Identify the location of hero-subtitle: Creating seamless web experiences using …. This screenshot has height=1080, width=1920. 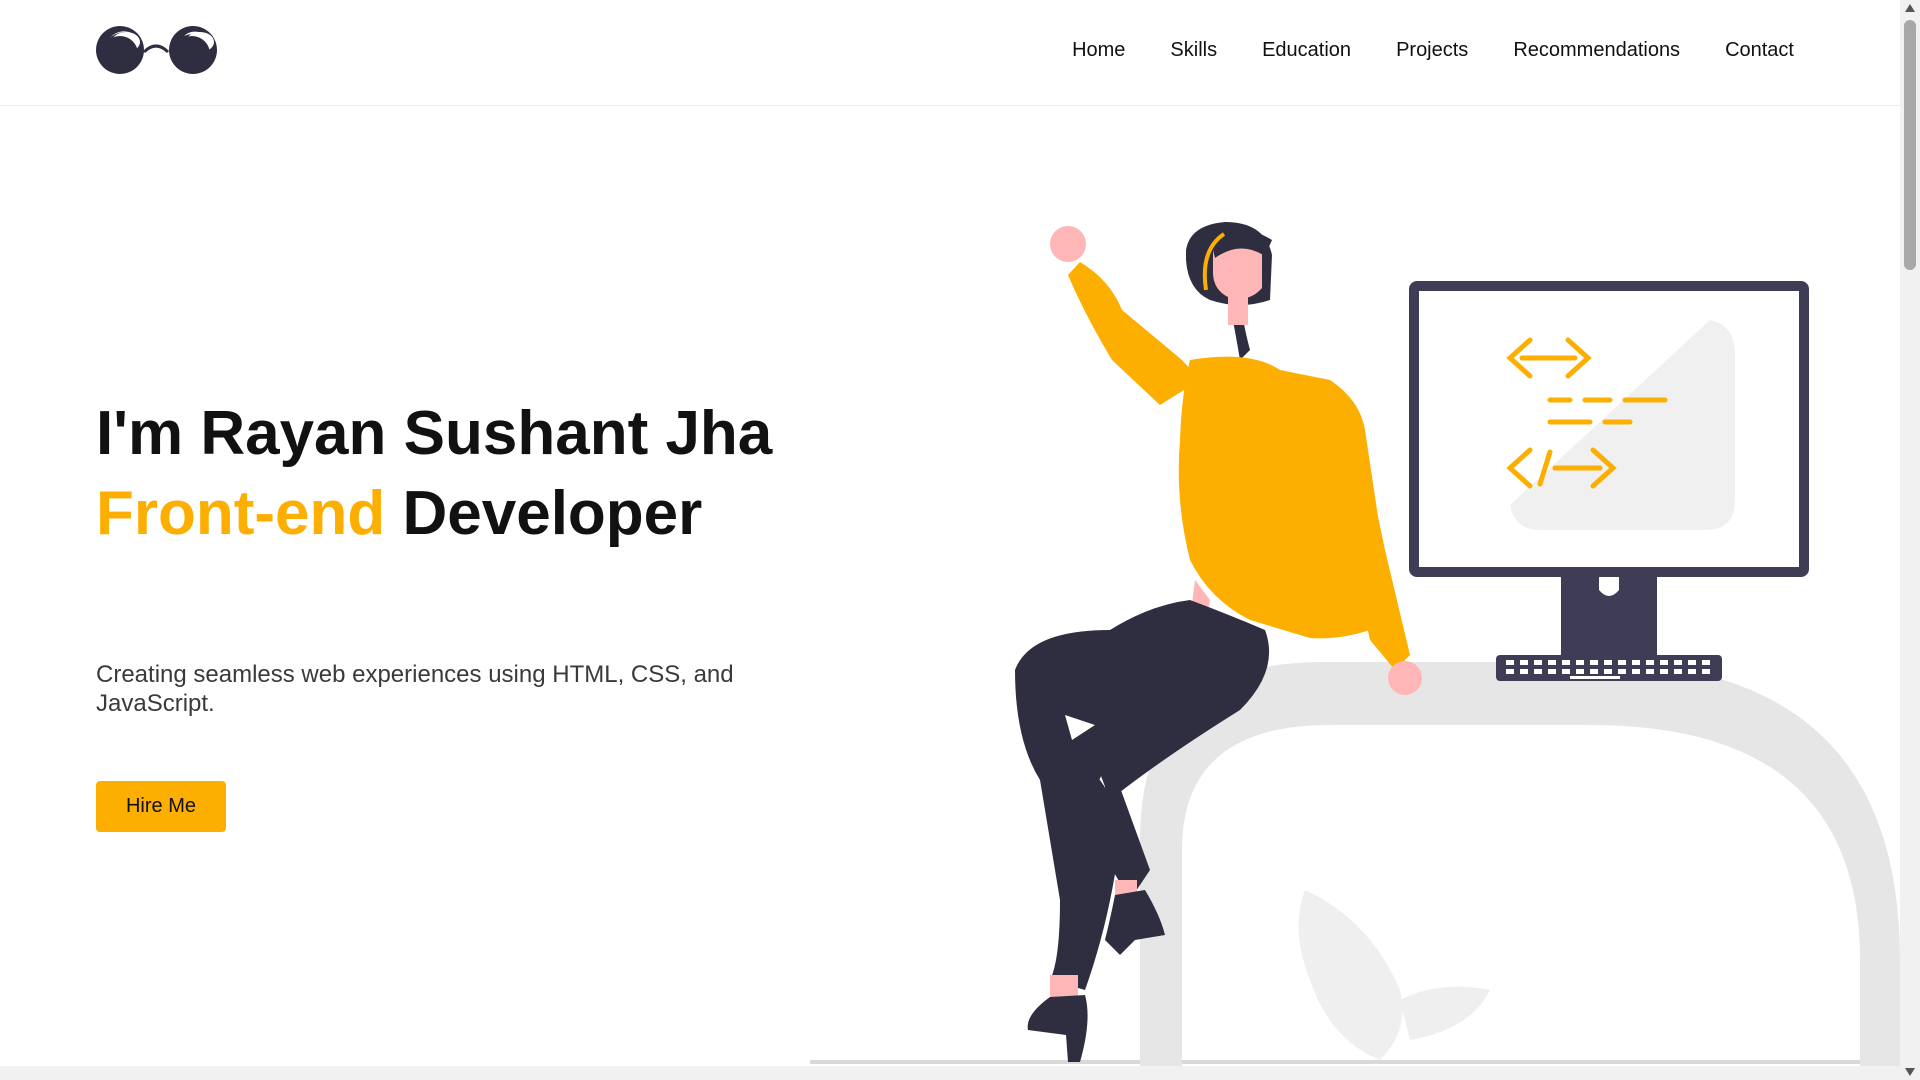
(415, 689).